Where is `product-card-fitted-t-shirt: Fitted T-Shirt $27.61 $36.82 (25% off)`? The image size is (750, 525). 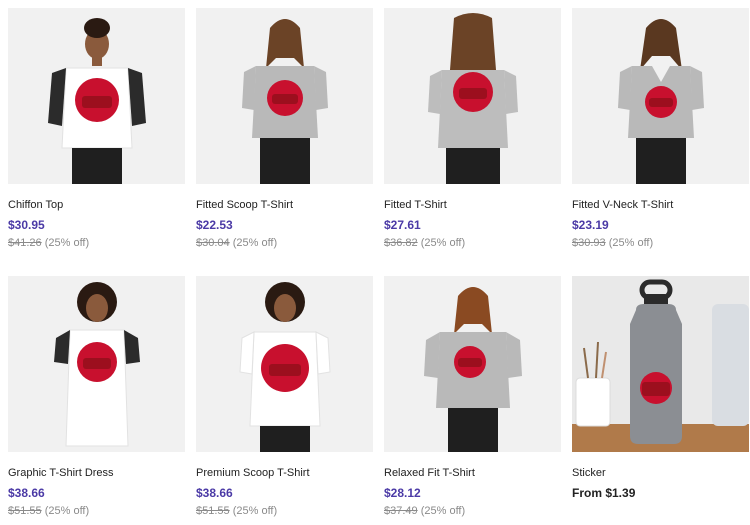
product-card-fitted-t-shirt: Fitted T-Shirt $27.61 $36.82 (25% off) is located at coordinates (472, 129).